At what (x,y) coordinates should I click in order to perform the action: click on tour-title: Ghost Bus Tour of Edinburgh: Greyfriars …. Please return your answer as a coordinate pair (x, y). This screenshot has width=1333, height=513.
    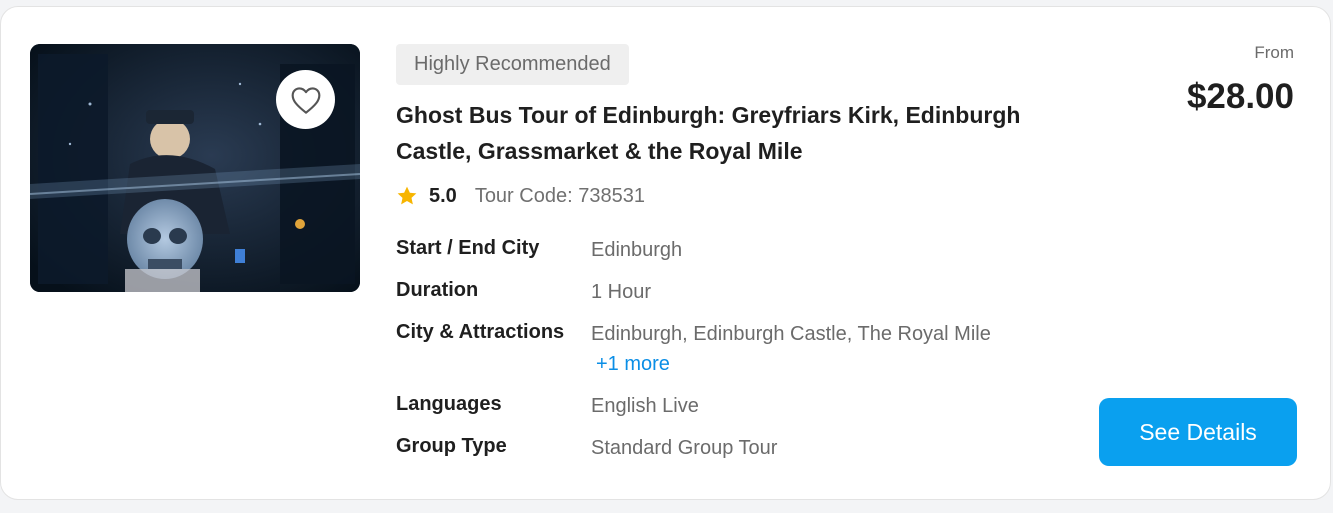
    Looking at the image, I should click on (716, 133).